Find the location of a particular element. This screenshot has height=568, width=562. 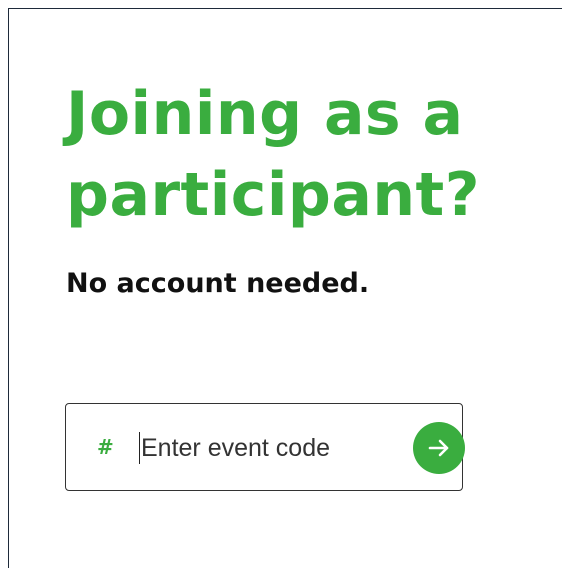

text-caret is located at coordinates (139, 448).